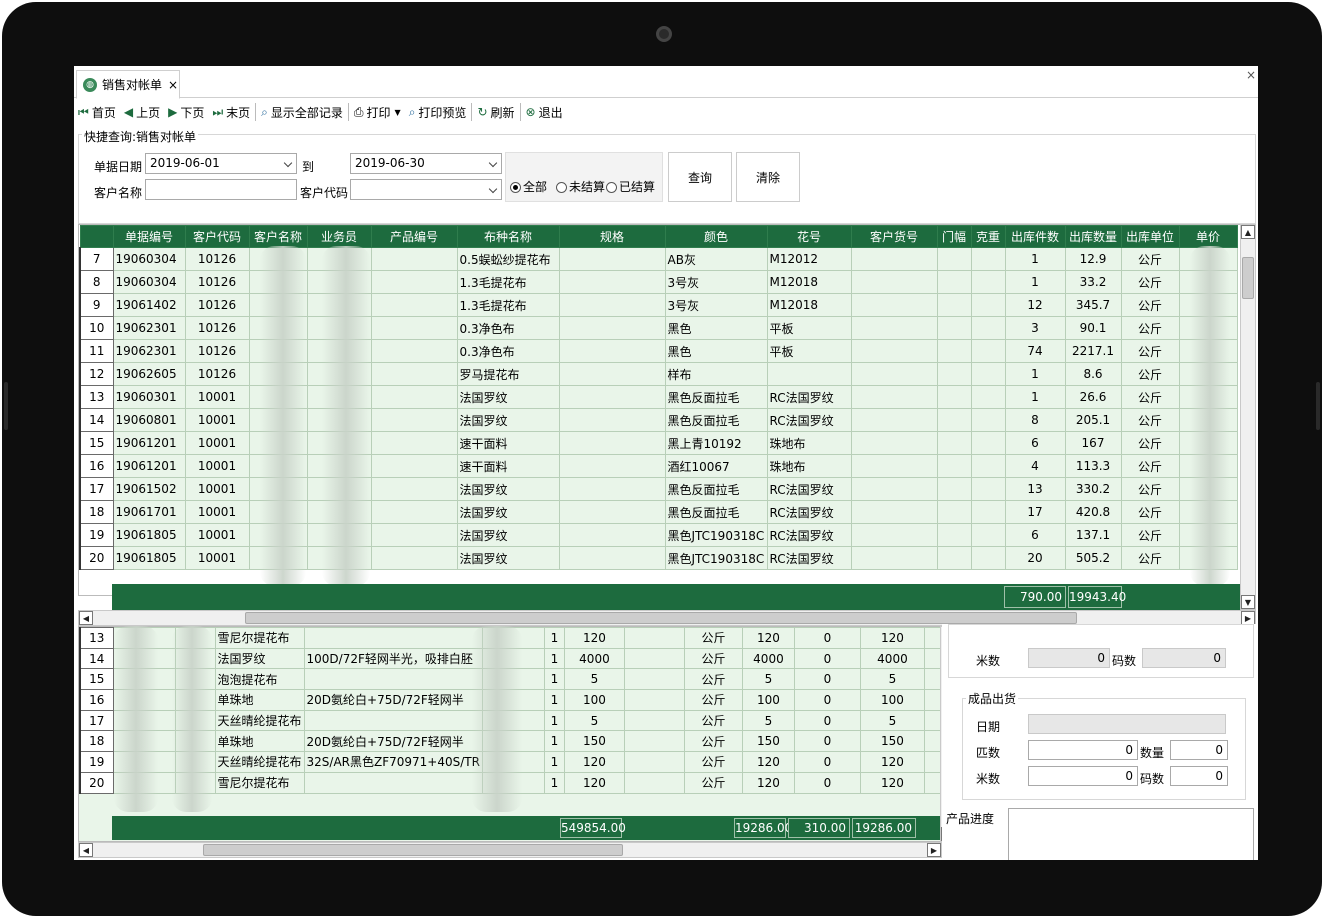 The width and height of the screenshot is (1324, 918). What do you see at coordinates (508, 443) in the screenshot?
I see `fabric-name-cell: 速干面料` at bounding box center [508, 443].